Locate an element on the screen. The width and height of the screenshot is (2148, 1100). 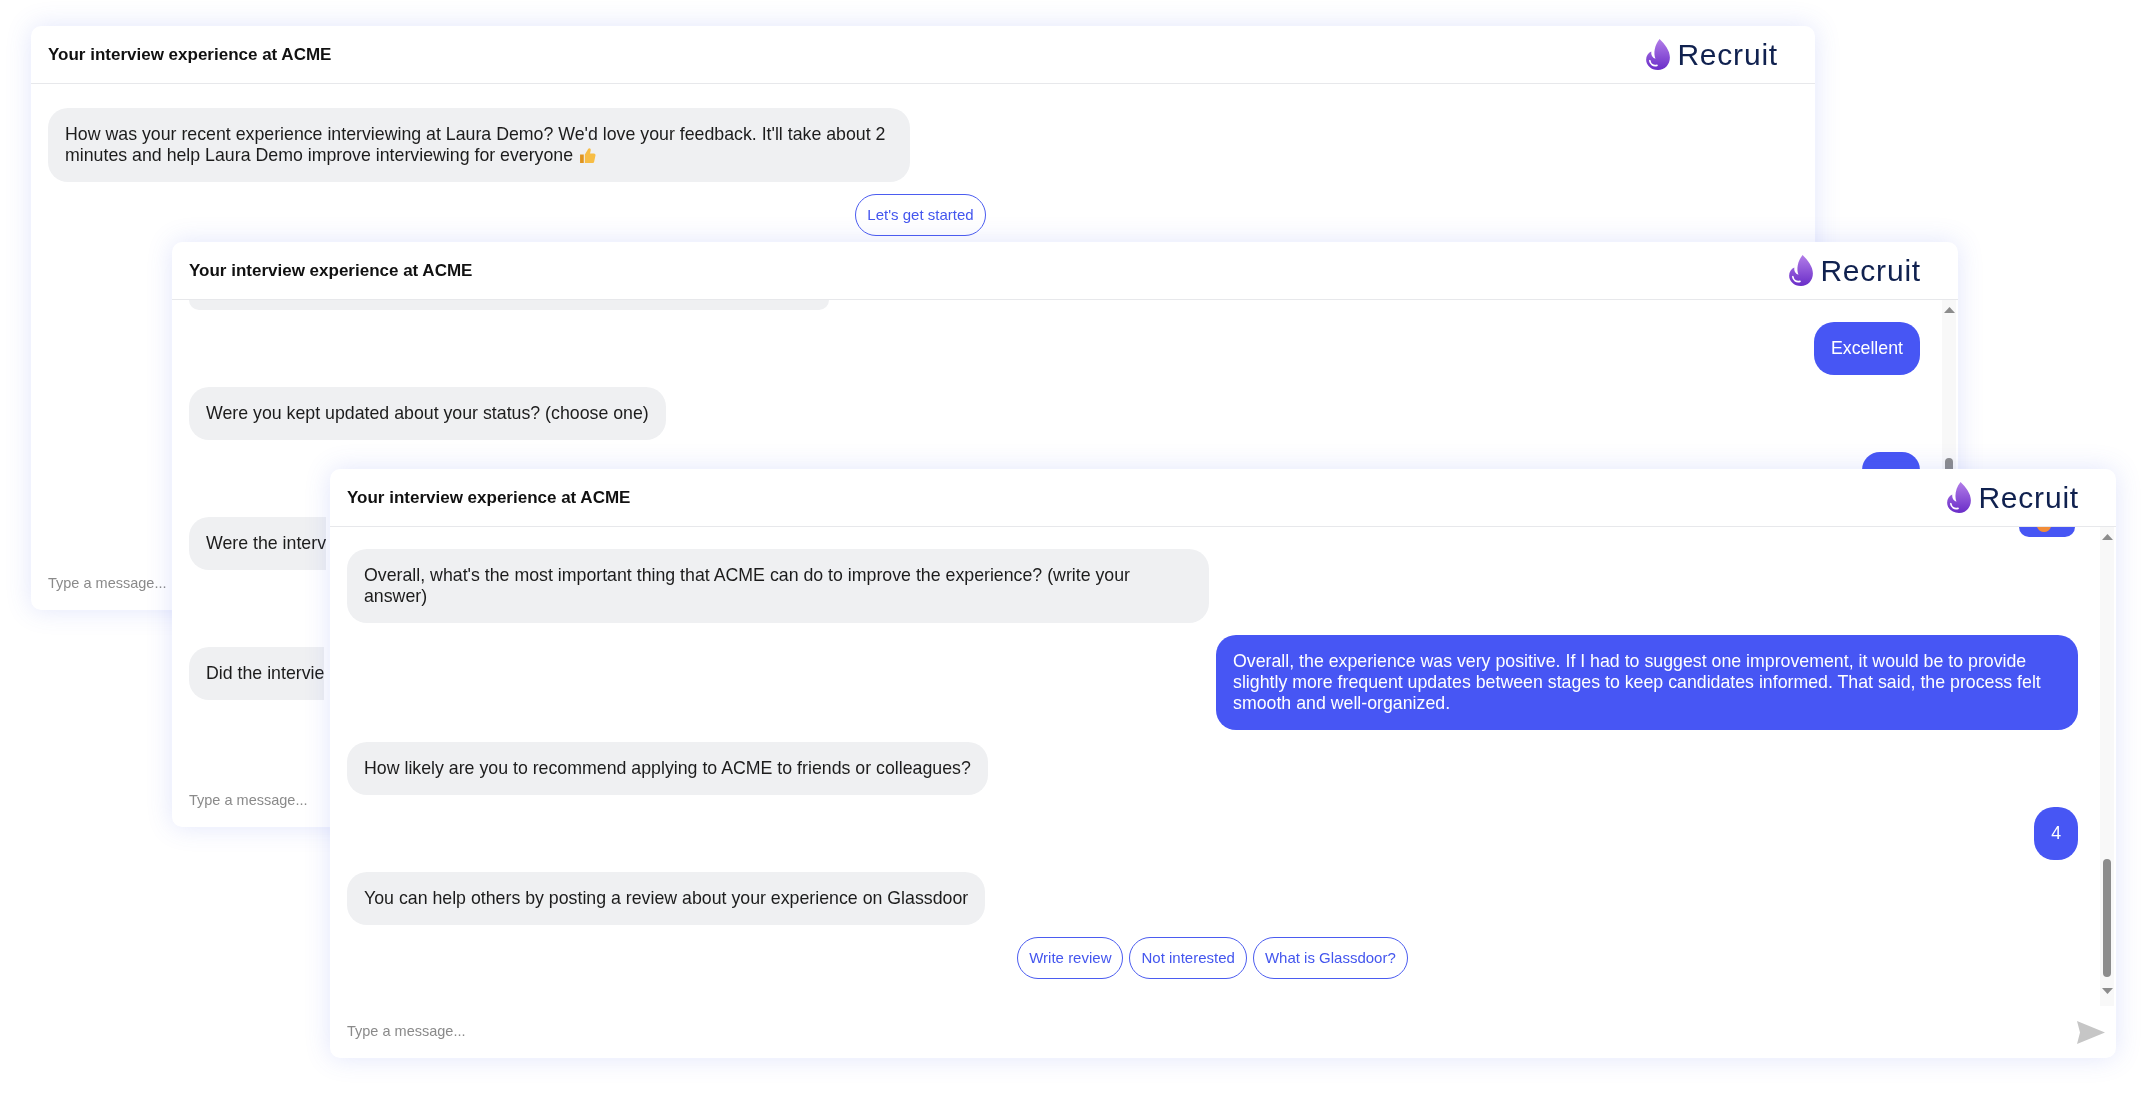
message-text: Overall, what's the most important thing that ACME can do to improve the experience? (write your answer) is located at coordinates (747, 585).